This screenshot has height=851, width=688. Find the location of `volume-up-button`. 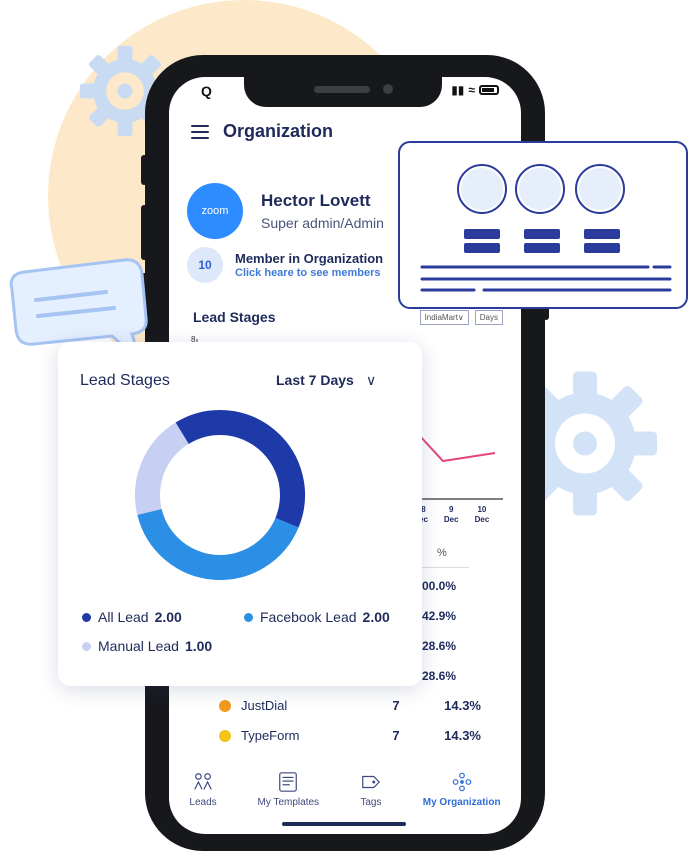

volume-up-button is located at coordinates (144, 232).